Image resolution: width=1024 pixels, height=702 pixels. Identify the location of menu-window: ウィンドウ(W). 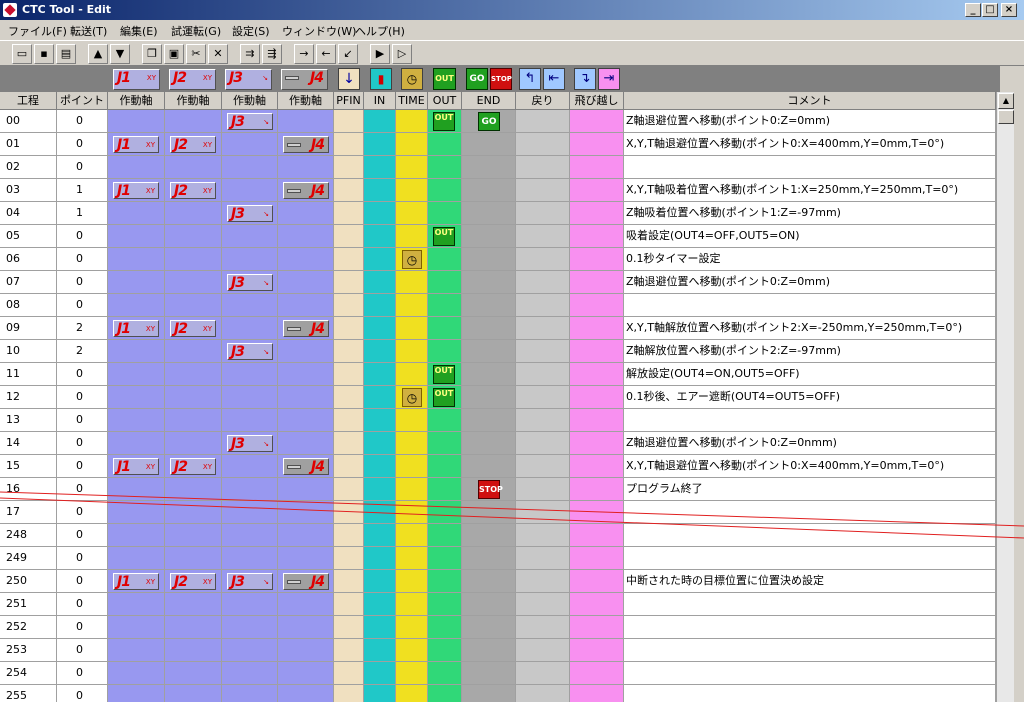
(319, 31).